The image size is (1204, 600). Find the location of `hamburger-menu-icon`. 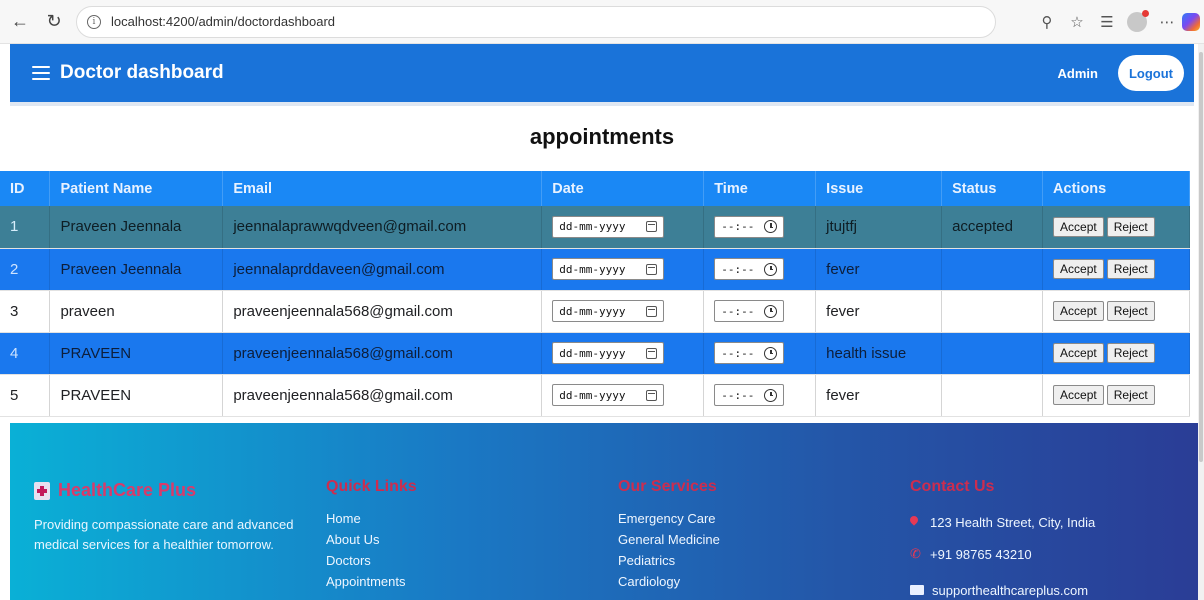

hamburger-menu-icon is located at coordinates (41, 73).